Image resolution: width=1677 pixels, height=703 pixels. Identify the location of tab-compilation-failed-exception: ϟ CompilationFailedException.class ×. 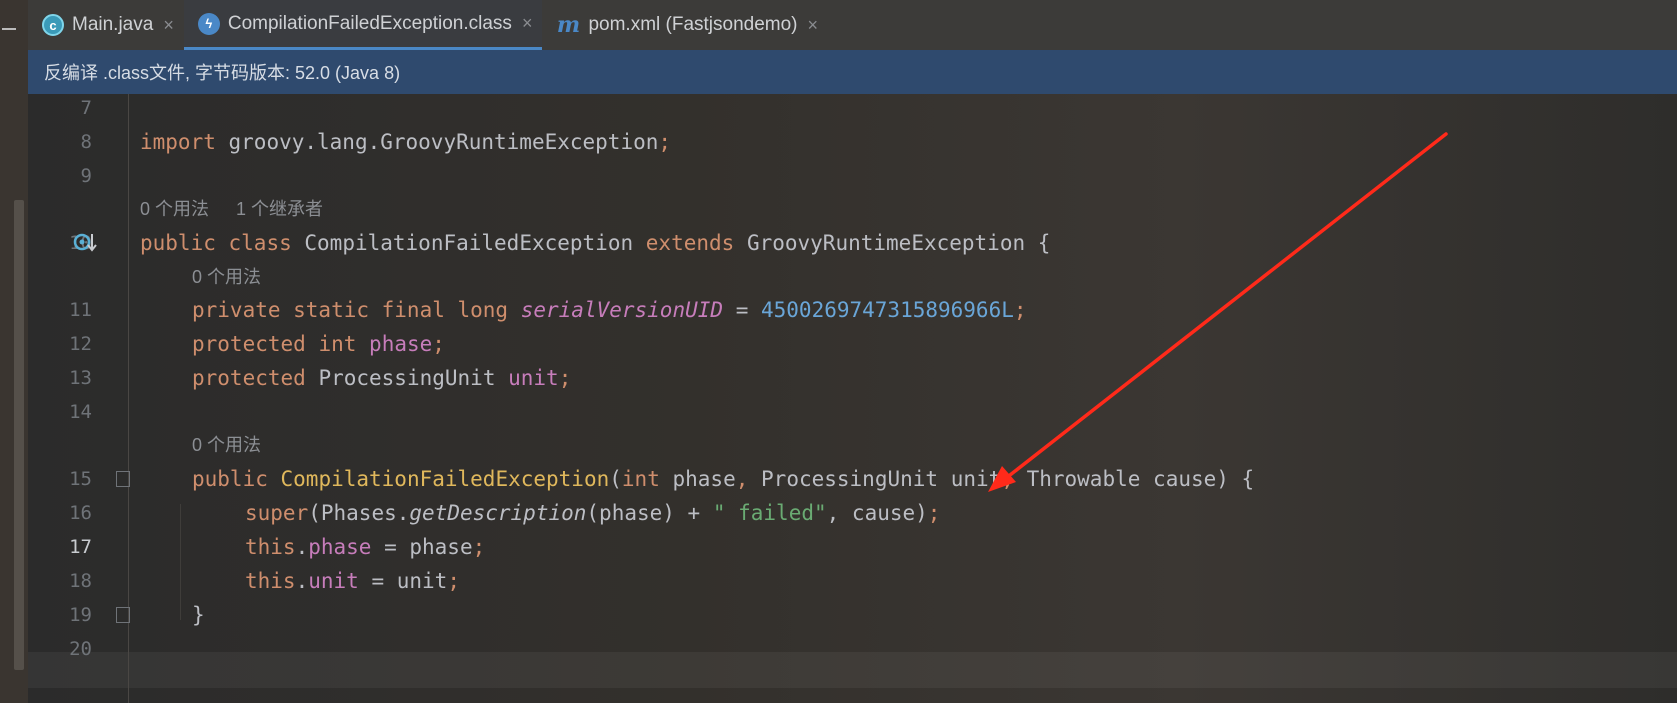
(363, 25).